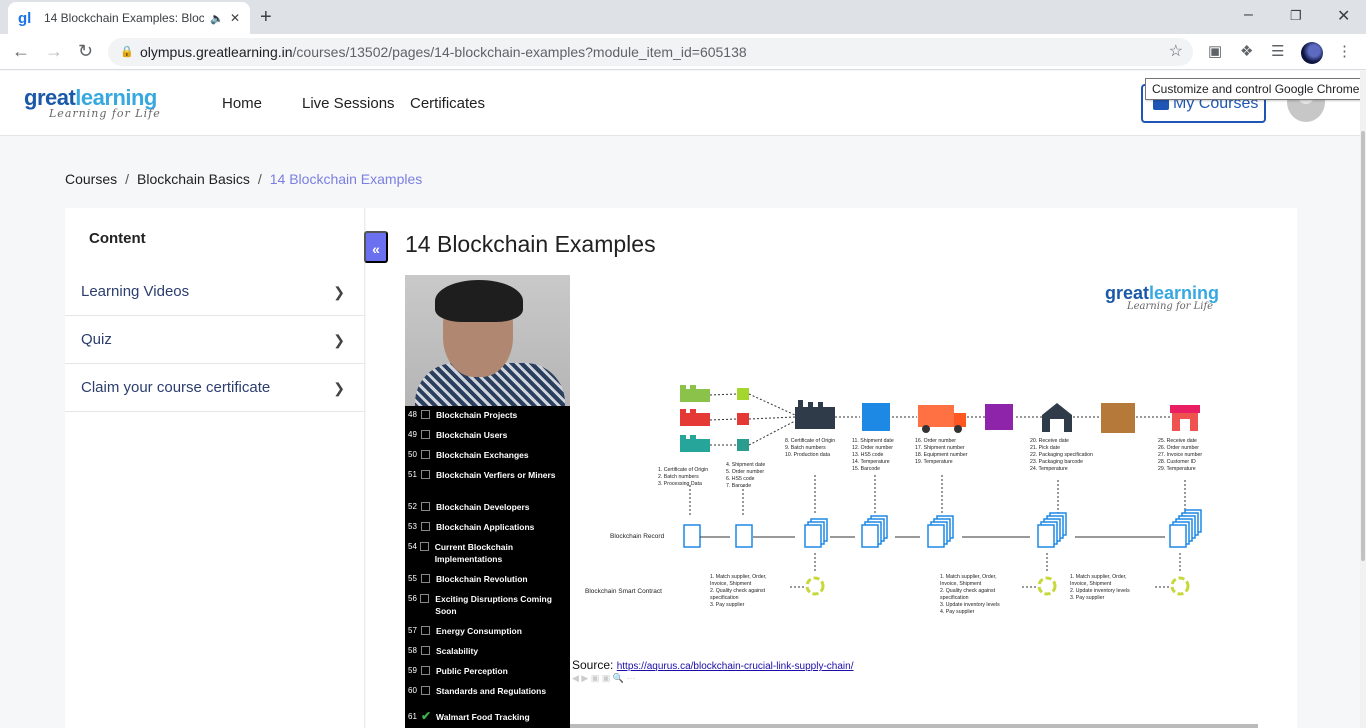 The image size is (1366, 728). Describe the element at coordinates (1045, 448) in the screenshot. I see `block-data-label: 21. Pick date` at that location.